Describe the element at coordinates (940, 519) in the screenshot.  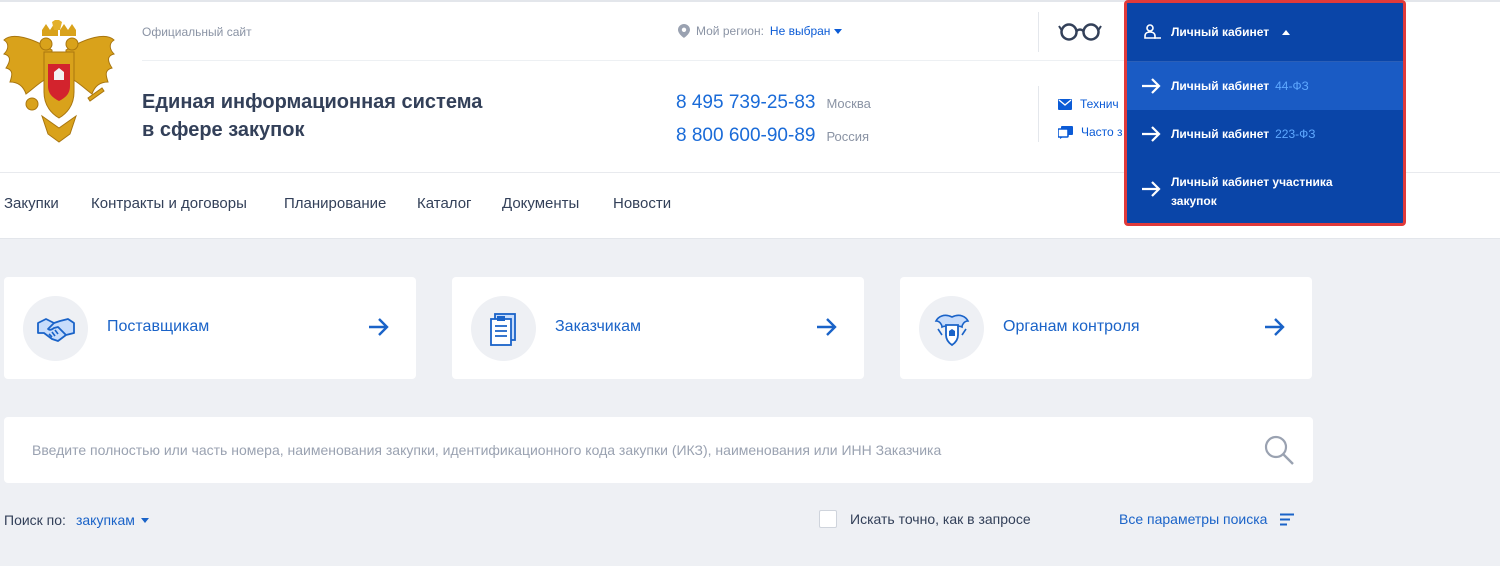
I see `exact-match-label: Искать точно, как в запросе` at that location.